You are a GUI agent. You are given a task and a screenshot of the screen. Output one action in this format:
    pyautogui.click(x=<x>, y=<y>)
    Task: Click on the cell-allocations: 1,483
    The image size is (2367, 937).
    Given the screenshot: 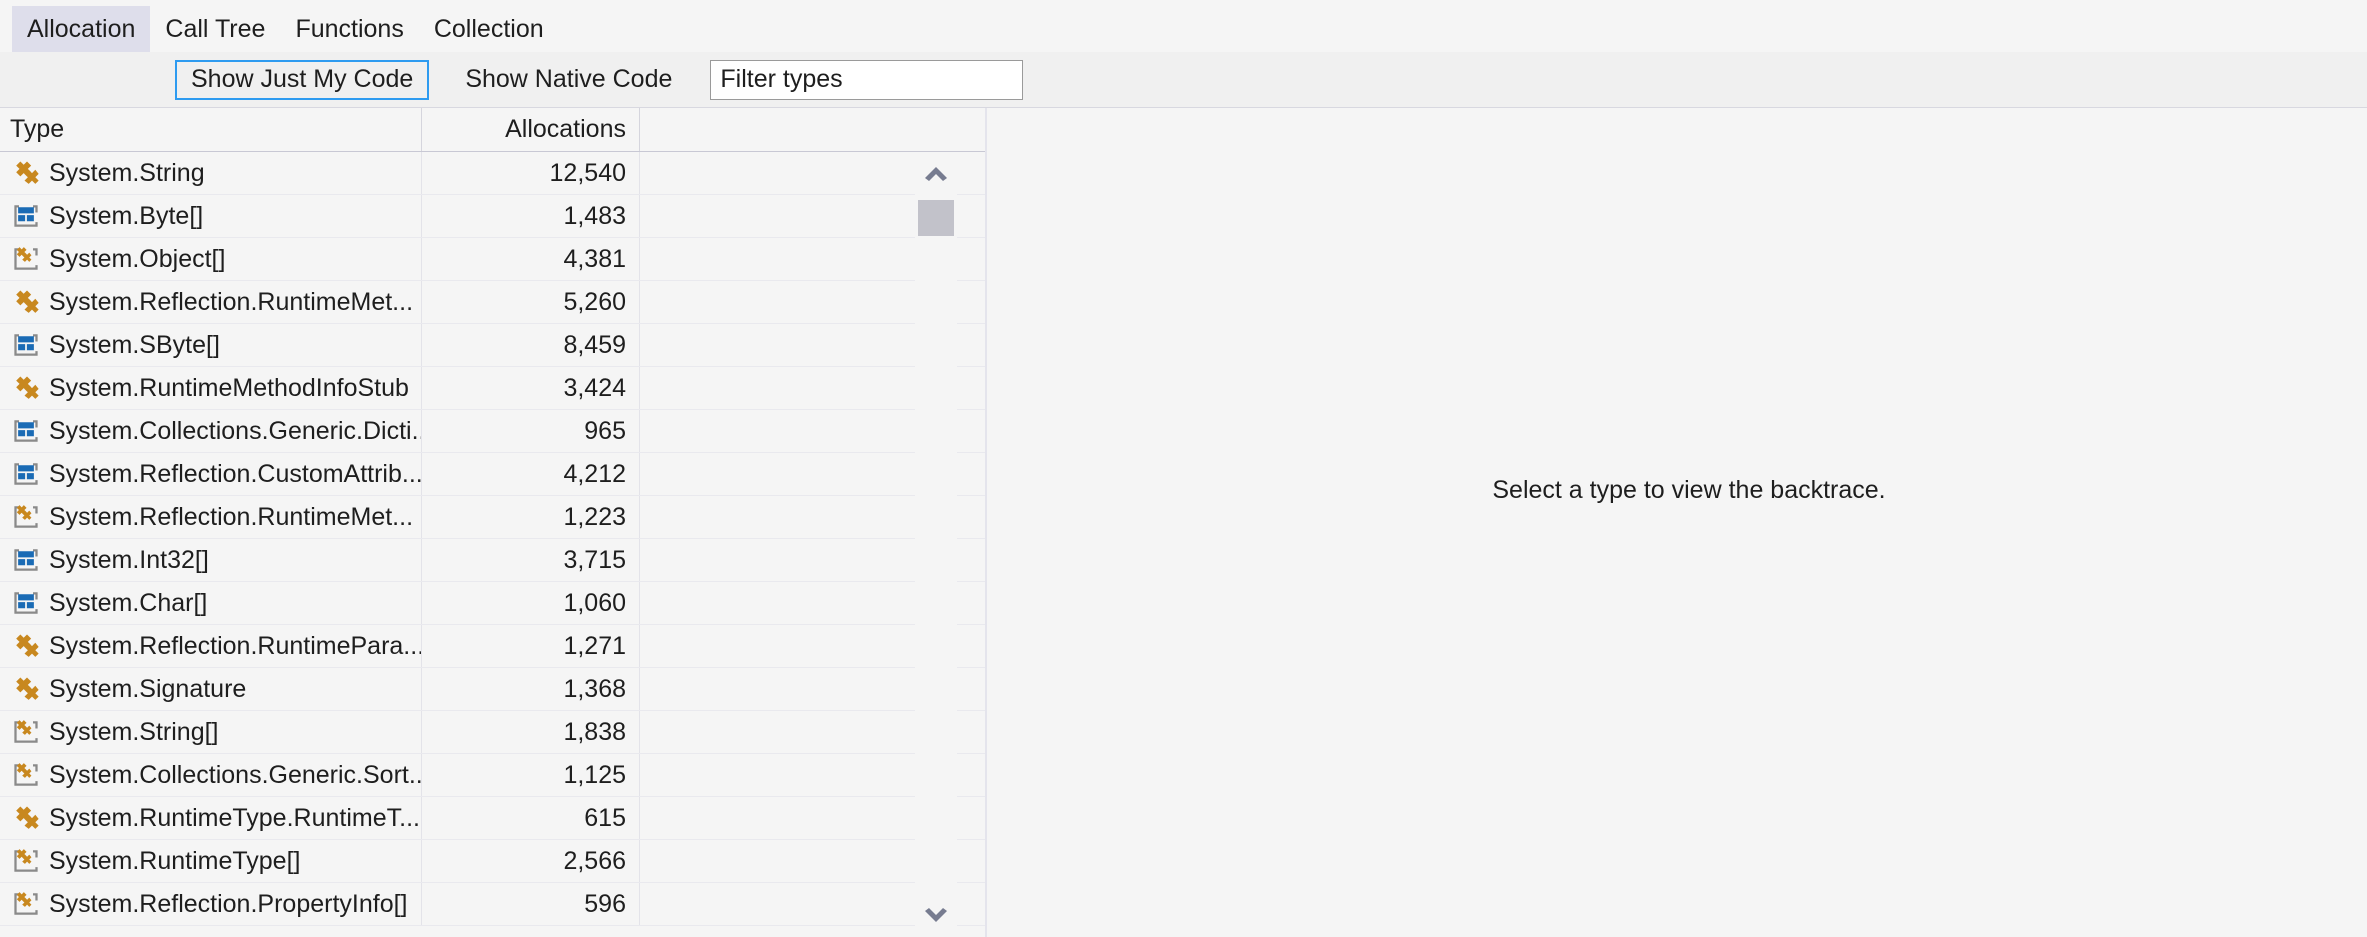 What is the action you would take?
    pyautogui.click(x=531, y=216)
    